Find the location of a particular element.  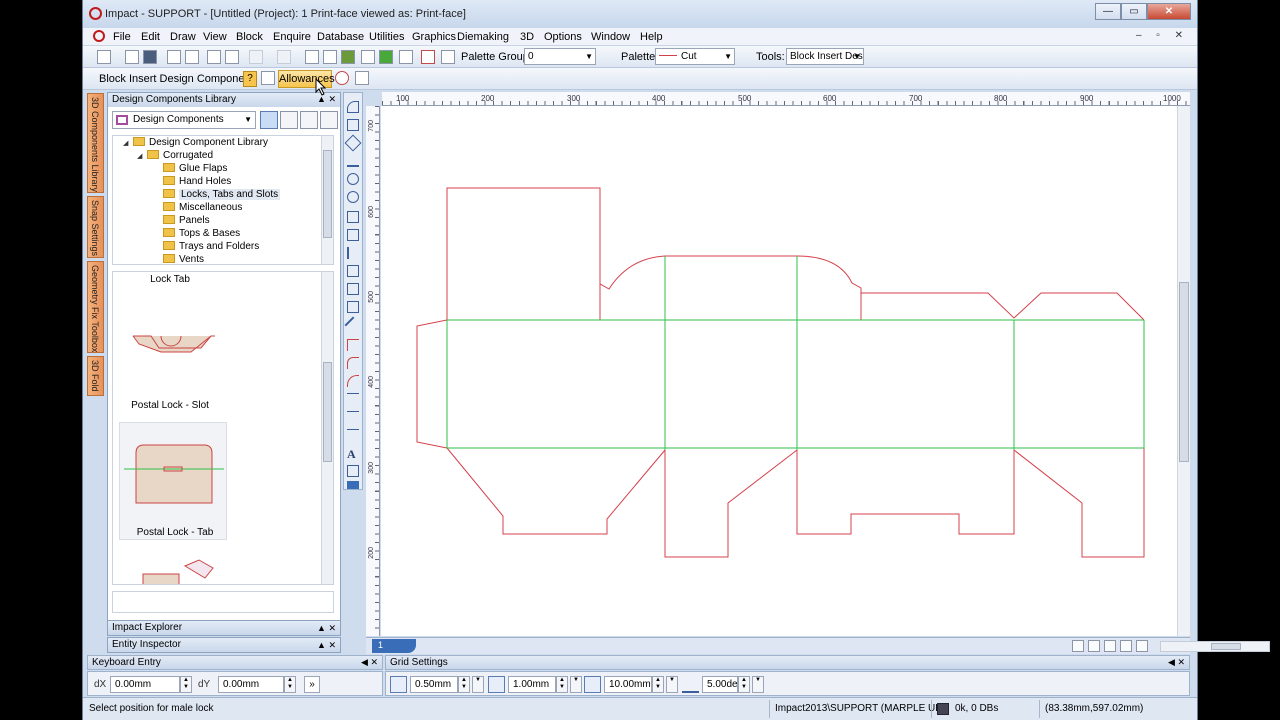

array-tool-icon is located at coordinates (353, 307).